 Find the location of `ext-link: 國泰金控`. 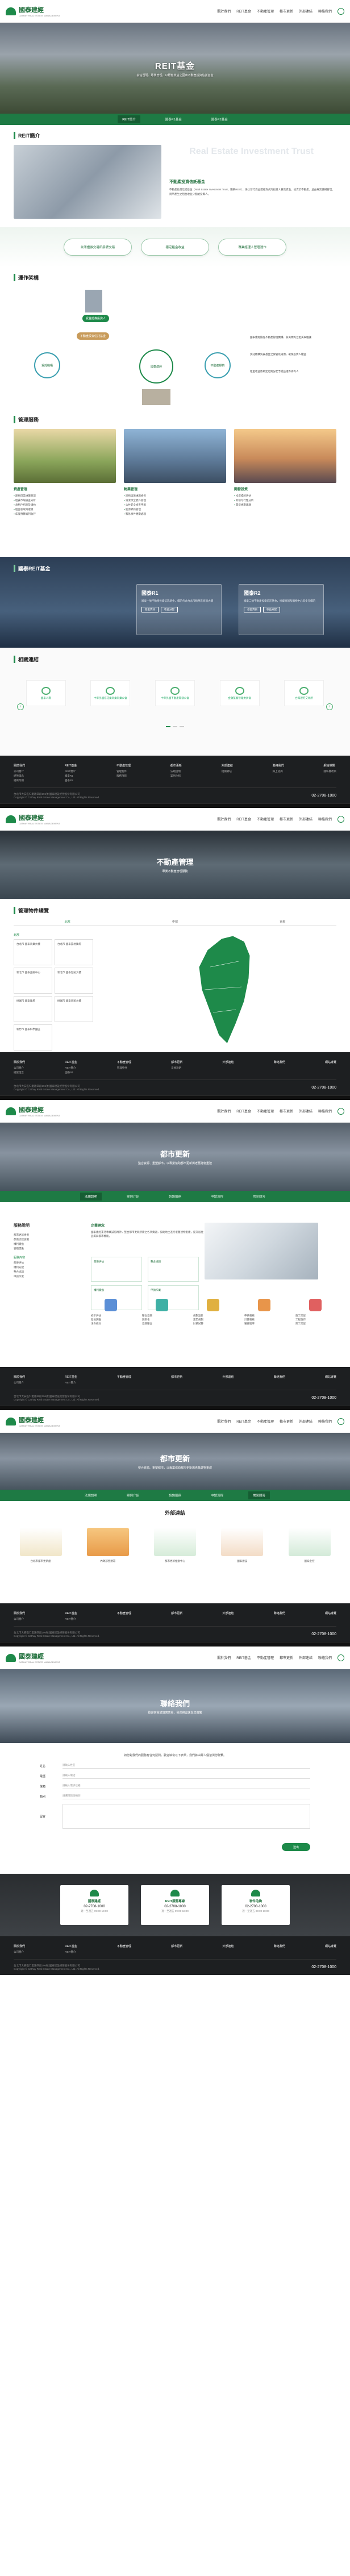

ext-link: 國泰金控 is located at coordinates (309, 1553).